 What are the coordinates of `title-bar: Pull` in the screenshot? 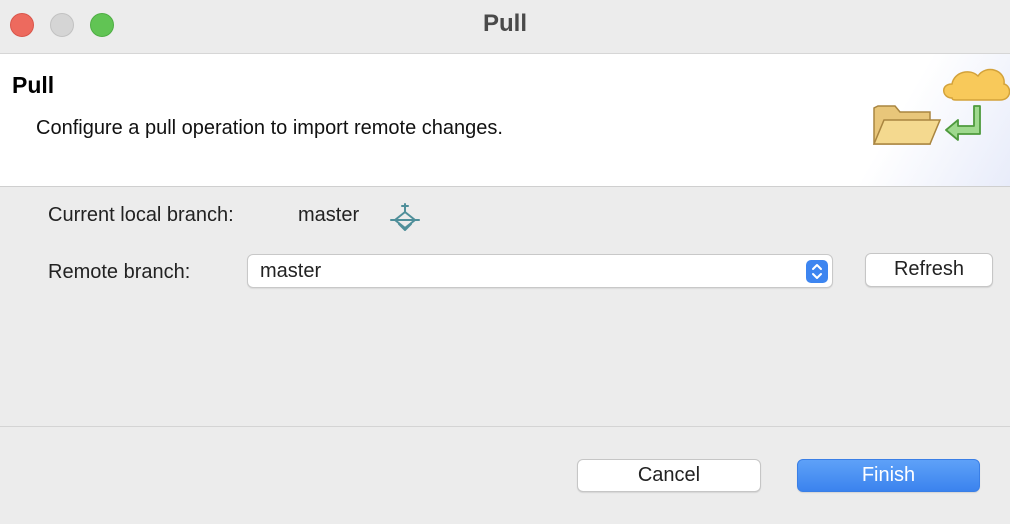 It's located at (505, 27).